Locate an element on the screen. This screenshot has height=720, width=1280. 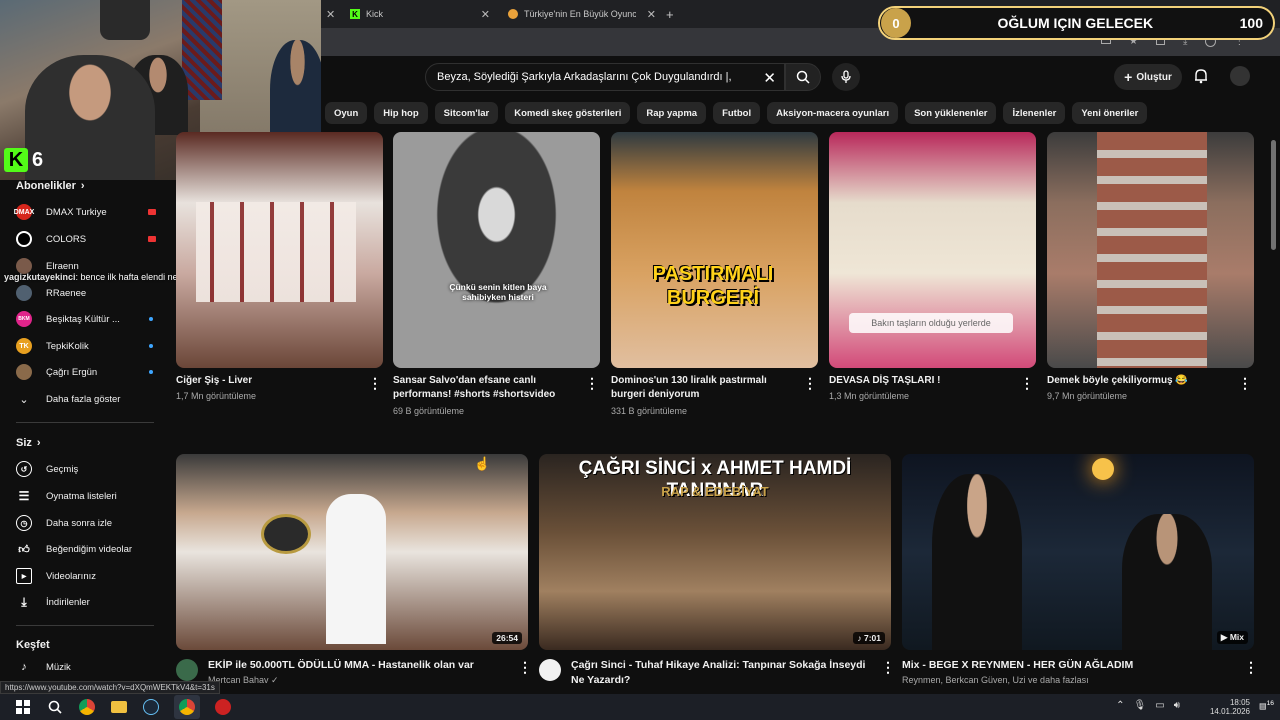
account-avatar is located at coordinates (1240, 76).